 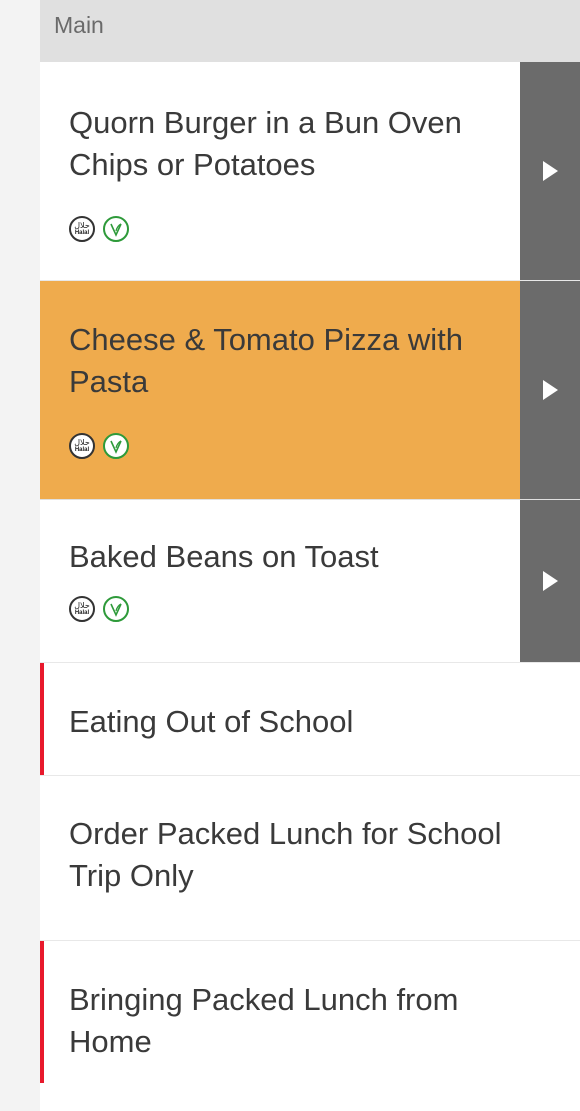 I want to click on left-gutter, so click(x=20, y=555).